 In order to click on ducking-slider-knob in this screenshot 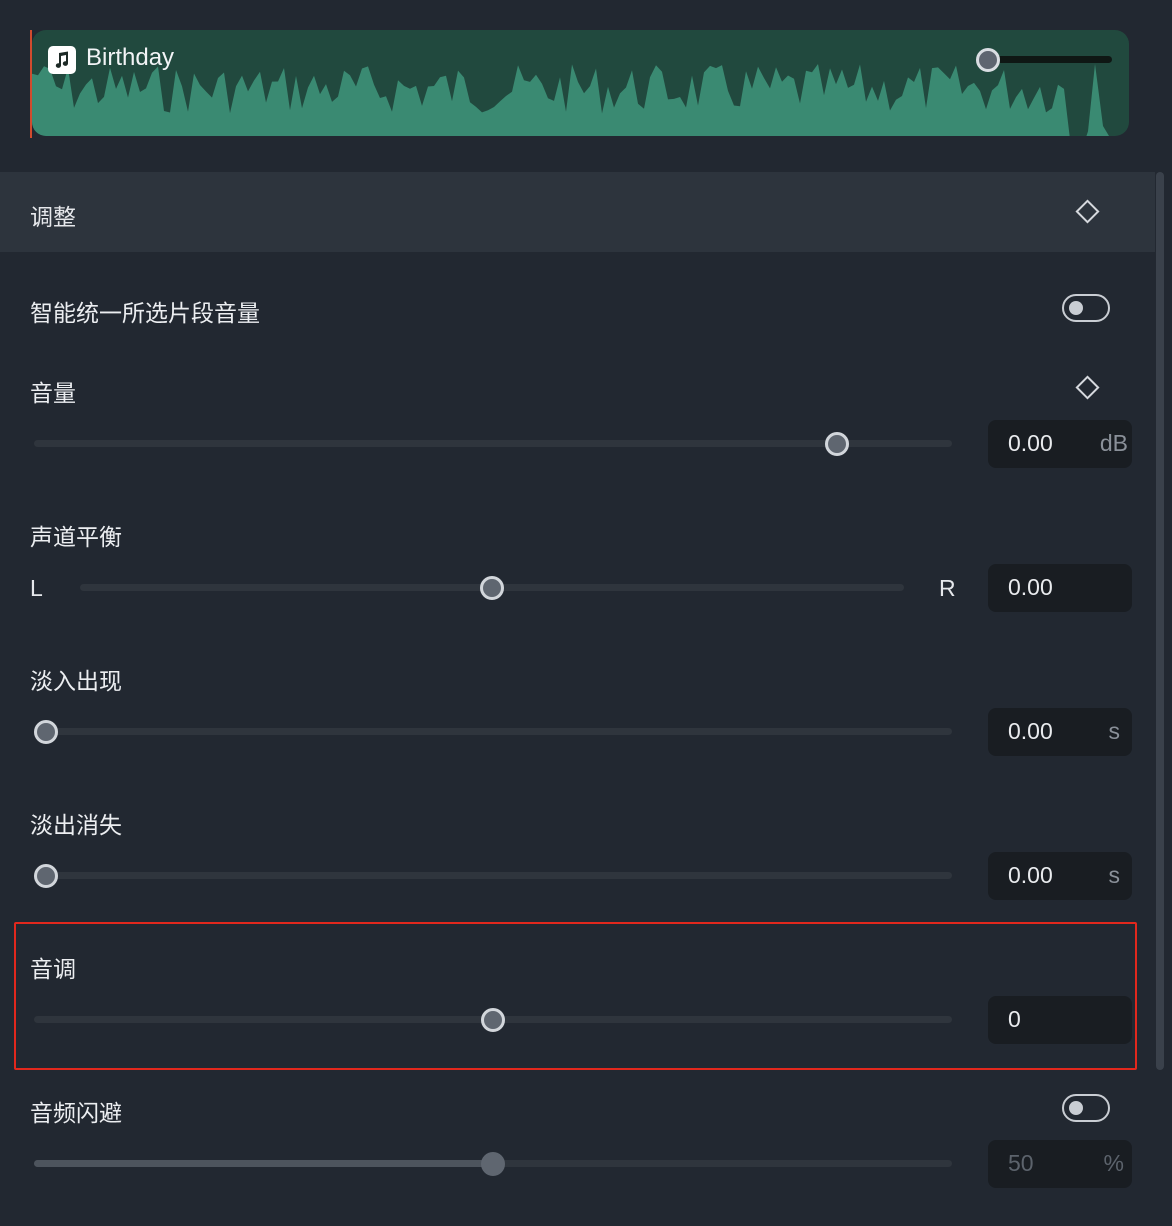, I will do `click(493, 1164)`.